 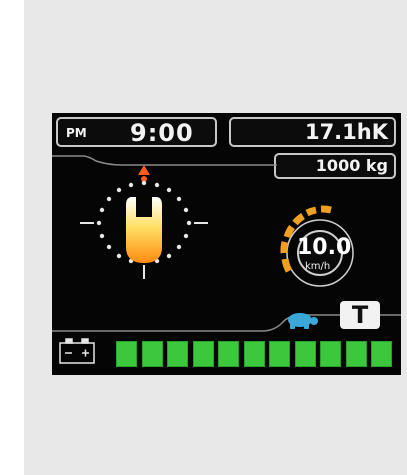 What do you see at coordinates (360, 315) in the screenshot?
I see `mode-t-indicator: T` at bounding box center [360, 315].